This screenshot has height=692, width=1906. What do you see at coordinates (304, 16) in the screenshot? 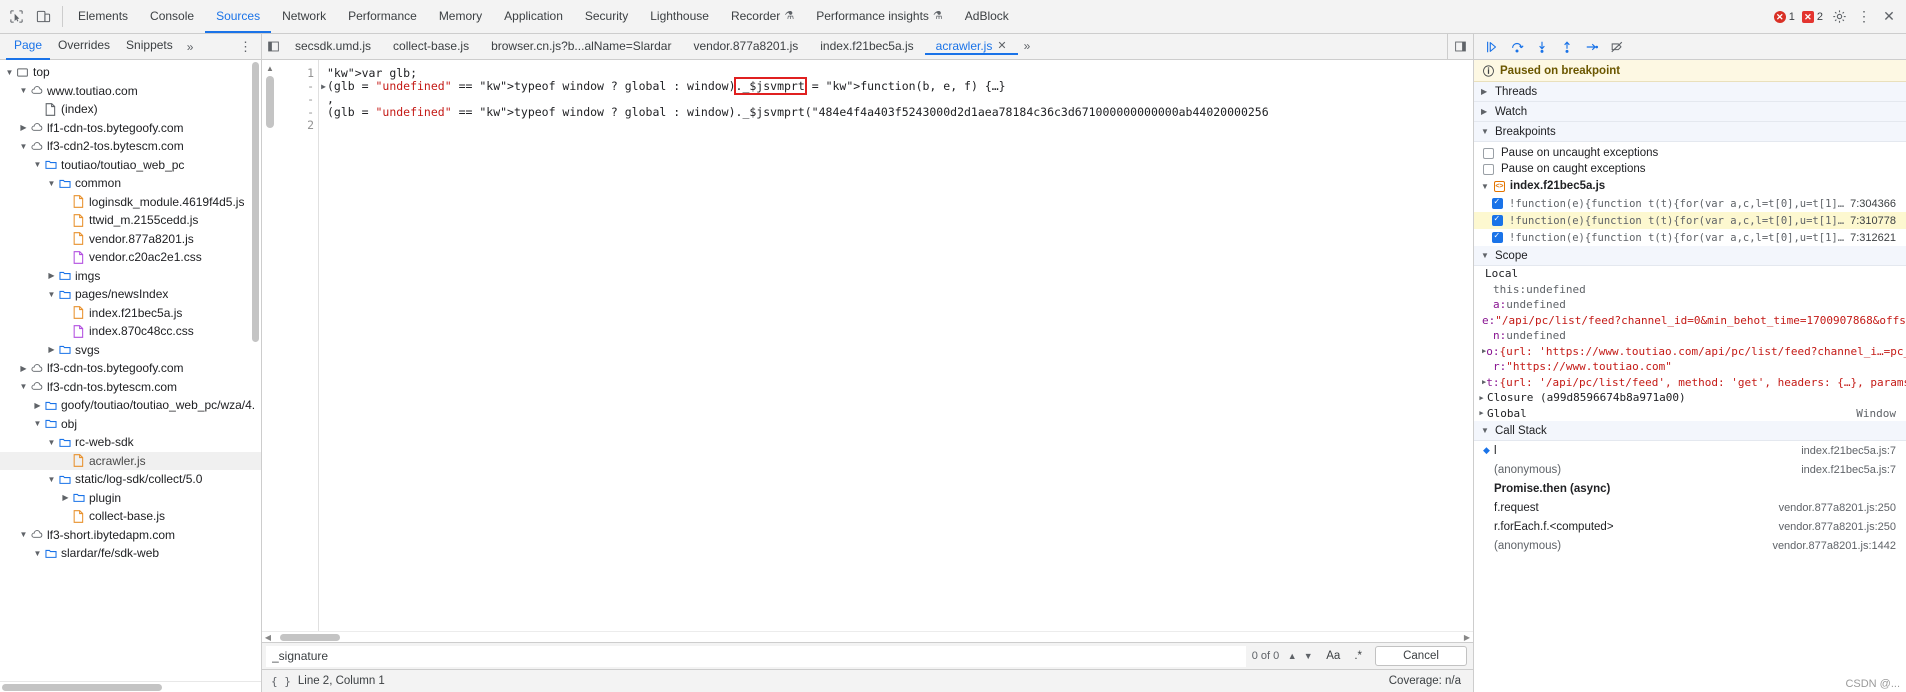
I see `tab-network: Network` at bounding box center [304, 16].